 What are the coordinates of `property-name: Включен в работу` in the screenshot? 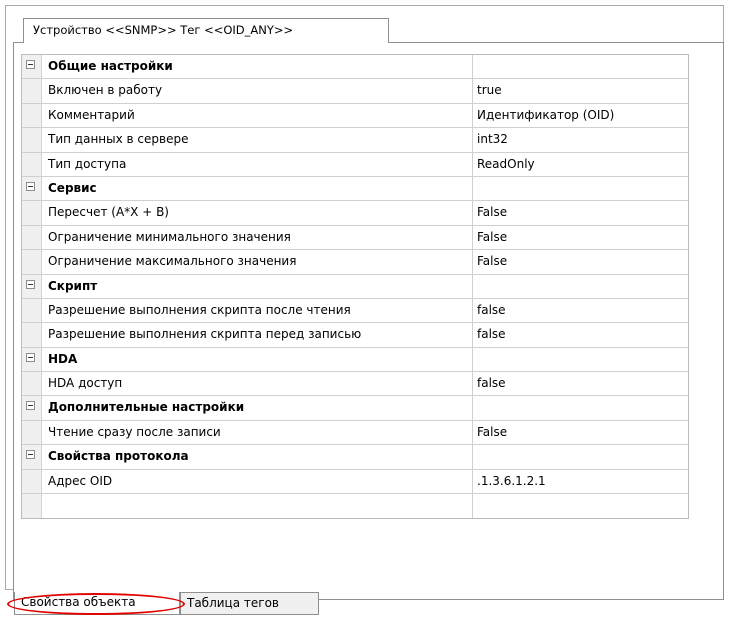 It's located at (257, 91).